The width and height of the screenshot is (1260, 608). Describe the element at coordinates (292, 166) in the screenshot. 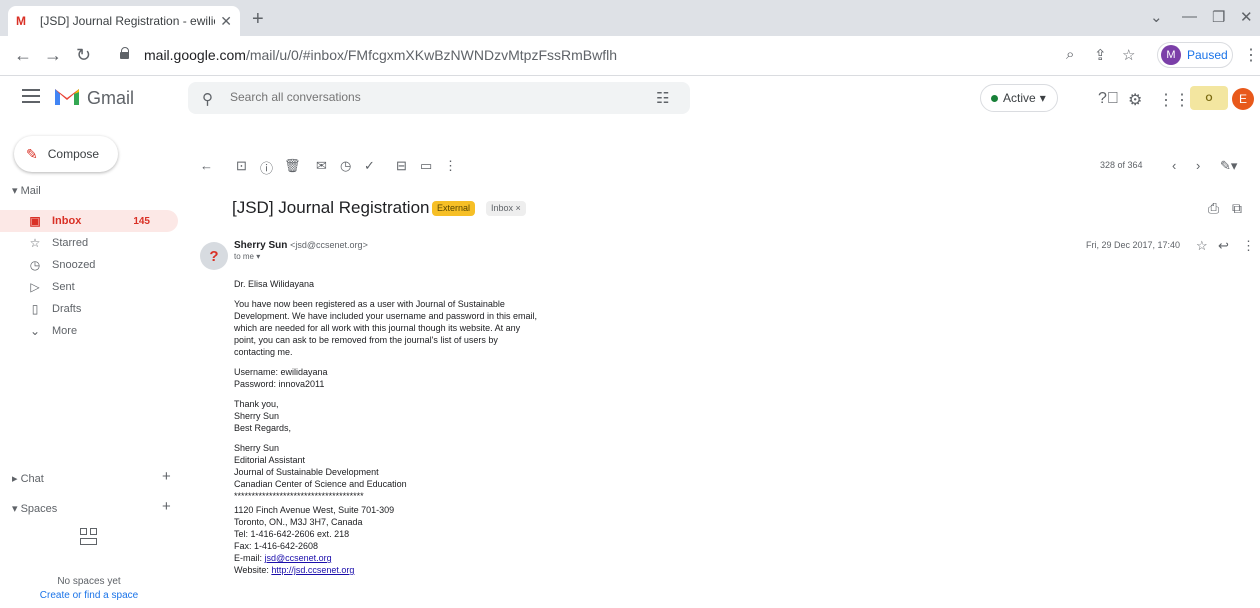

I see `delete-icon: 🗑` at that location.